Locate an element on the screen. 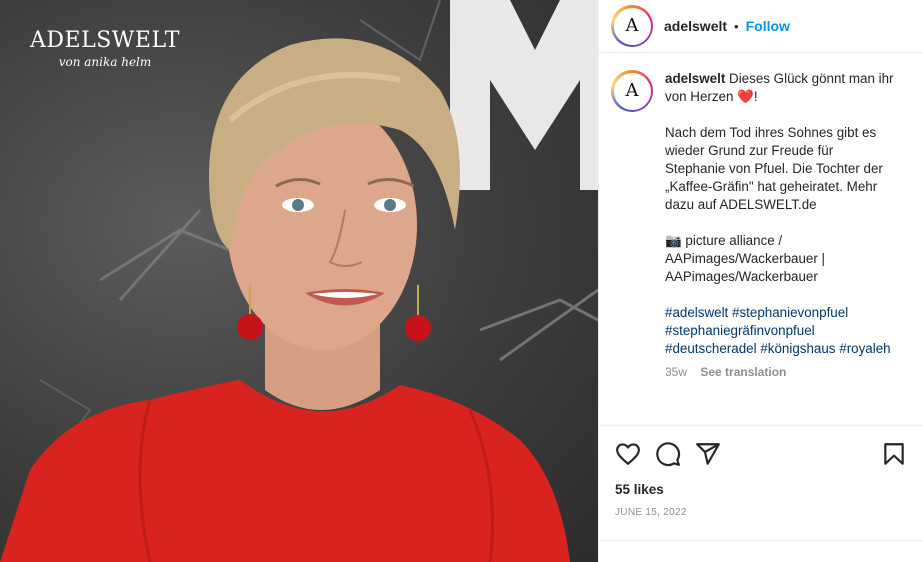  action-bar is located at coordinates (761, 452).